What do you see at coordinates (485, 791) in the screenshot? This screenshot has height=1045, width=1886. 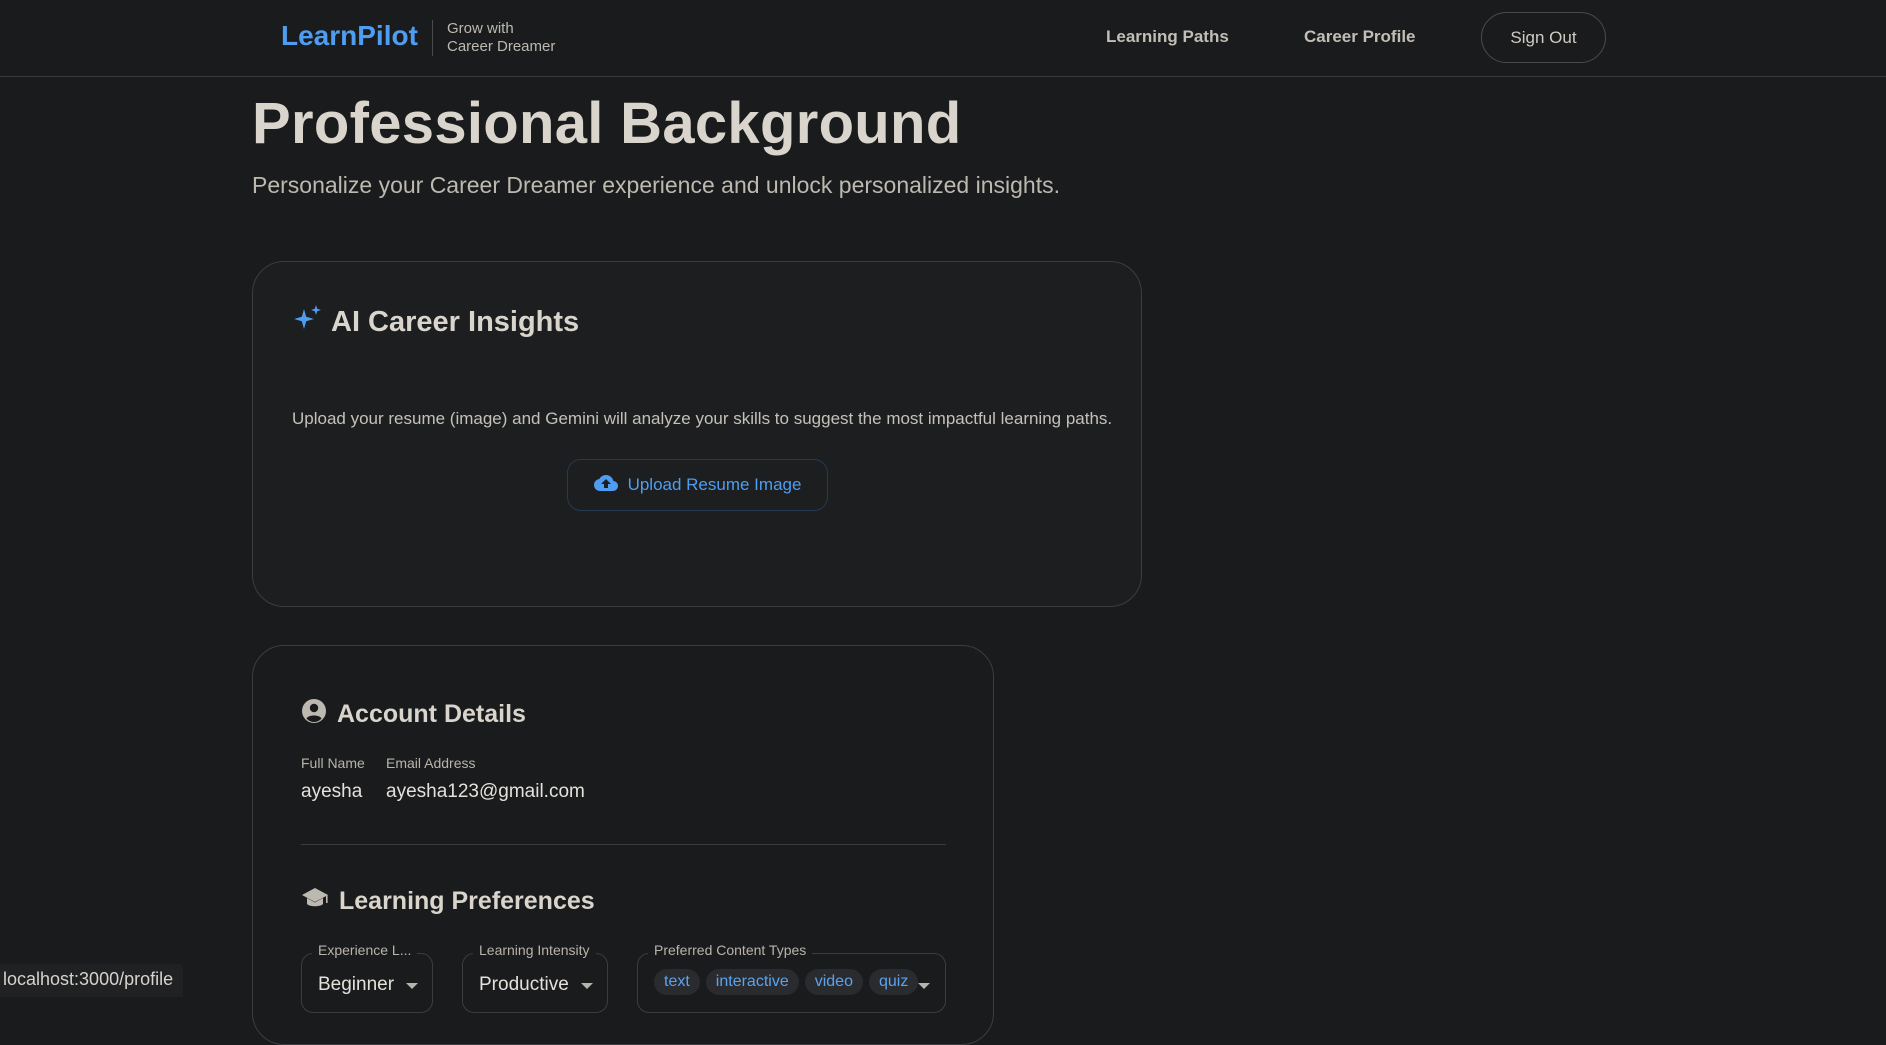 I see `email-value: ayesha123@gmail.com` at bounding box center [485, 791].